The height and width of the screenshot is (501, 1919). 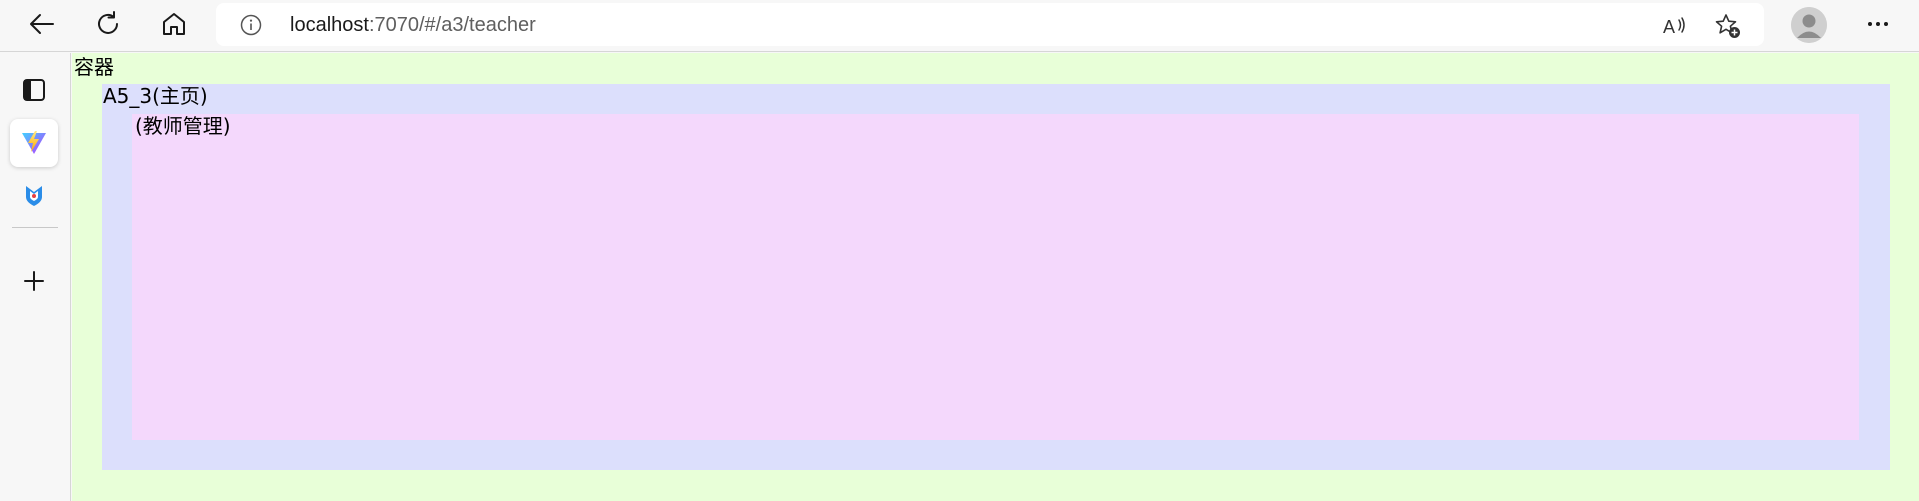 I want to click on browser-toolbar: localhost:7070/#/a3/teacher A, so click(x=959, y=26).